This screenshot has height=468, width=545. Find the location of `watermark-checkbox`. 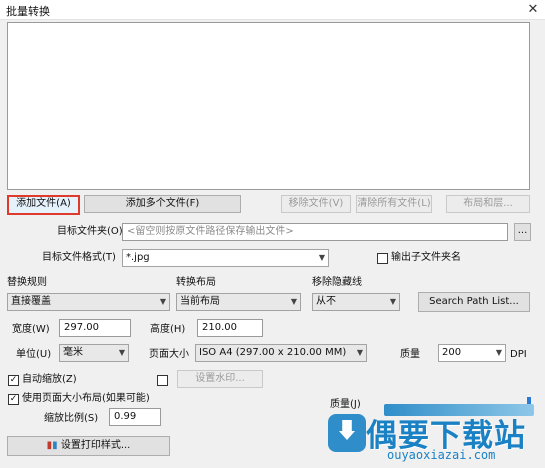

watermark-checkbox is located at coordinates (162, 380).